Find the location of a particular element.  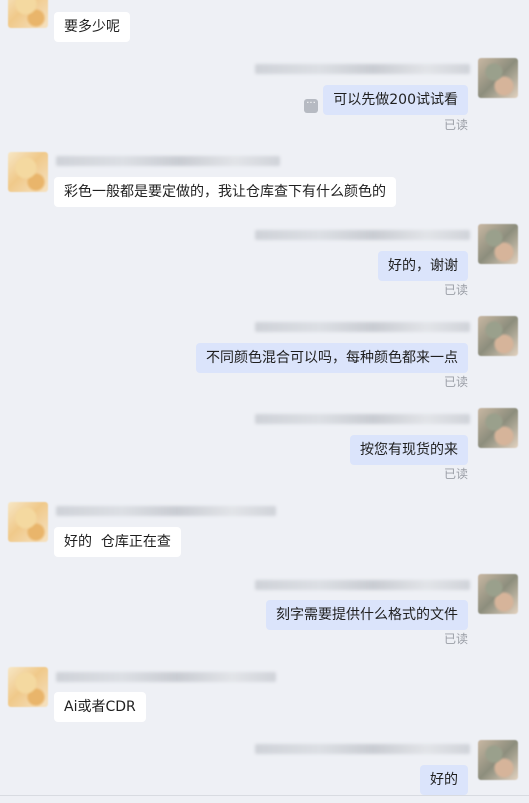

message-bubble-outgoing: 好的 is located at coordinates (444, 780).